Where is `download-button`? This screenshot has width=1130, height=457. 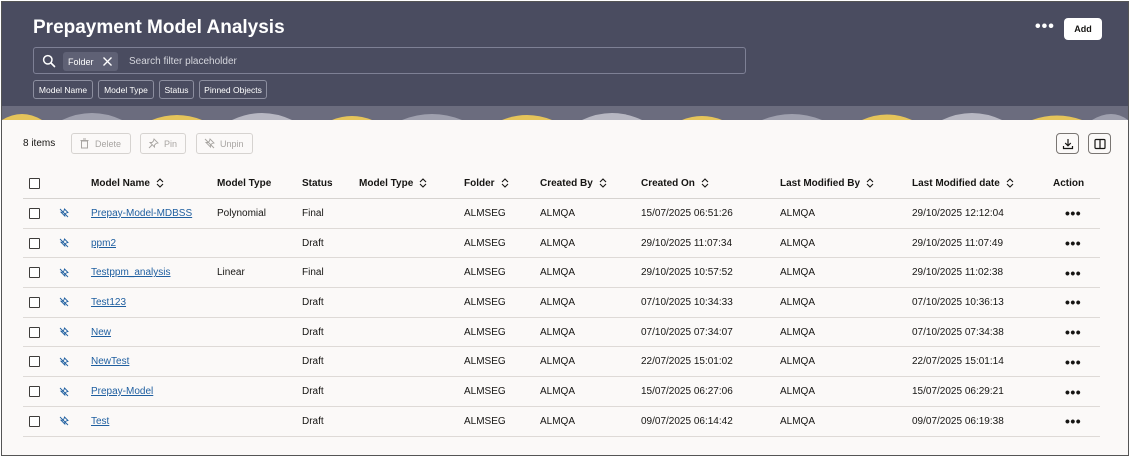
download-button is located at coordinates (1067, 143).